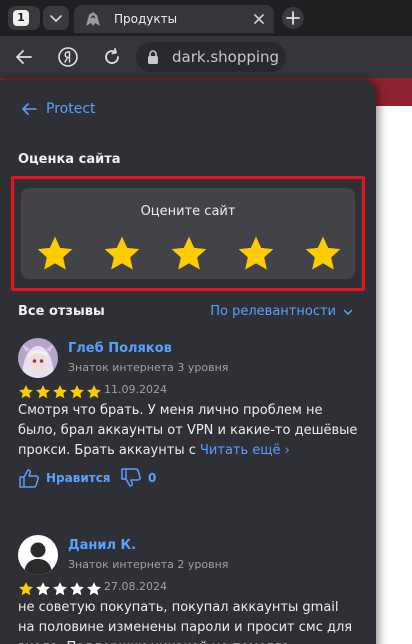 This screenshot has height=644, width=412. I want to click on user-avatar-image-icon, so click(38, 358).